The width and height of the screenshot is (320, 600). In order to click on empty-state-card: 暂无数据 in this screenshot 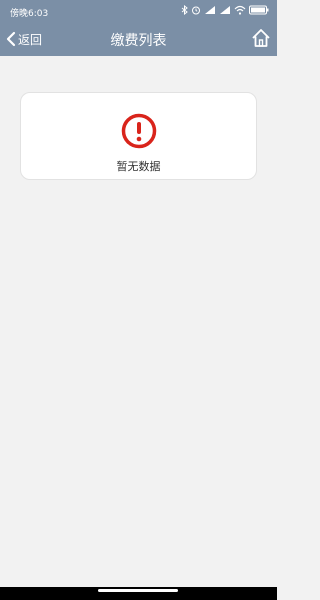, I will do `click(138, 136)`.